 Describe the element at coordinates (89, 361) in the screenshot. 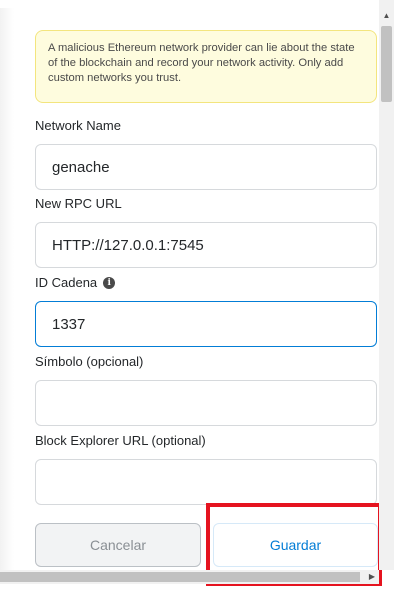

I see `symbol-label: Símbolo (opcional)` at that location.